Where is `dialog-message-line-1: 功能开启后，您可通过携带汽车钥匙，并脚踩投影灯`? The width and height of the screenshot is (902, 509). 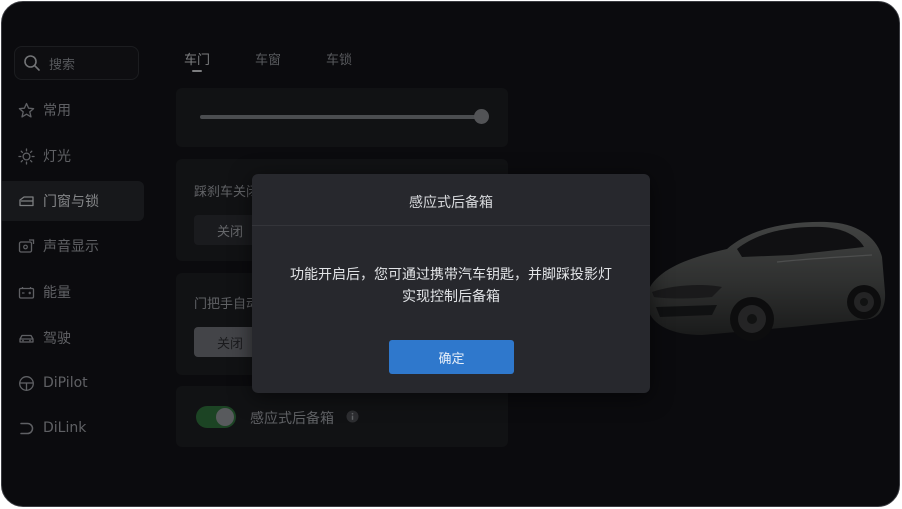 dialog-message-line-1: 功能开启后，您可通过携带汽车钥匙，并脚踩投影灯 is located at coordinates (451, 275).